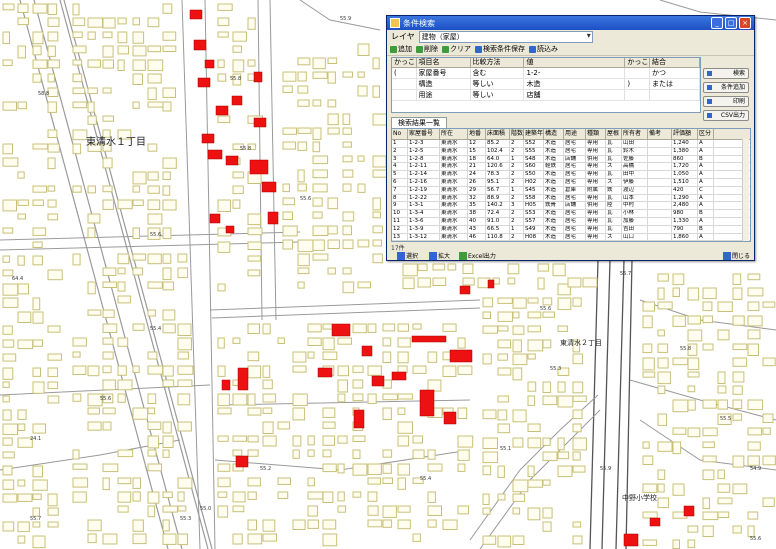 The height and width of the screenshot is (549, 776). I want to click on zoom-button: 拡大, so click(439, 253).